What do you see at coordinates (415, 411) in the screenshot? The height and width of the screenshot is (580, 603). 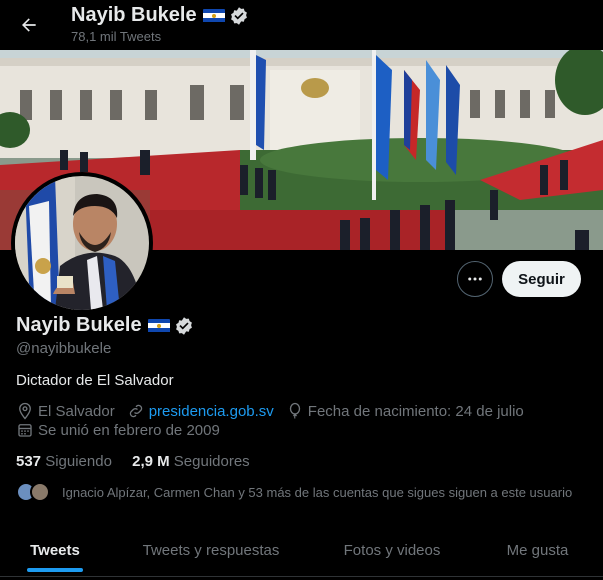 I see `birthday-text: Fecha de nacimiento: 24 de julio` at bounding box center [415, 411].